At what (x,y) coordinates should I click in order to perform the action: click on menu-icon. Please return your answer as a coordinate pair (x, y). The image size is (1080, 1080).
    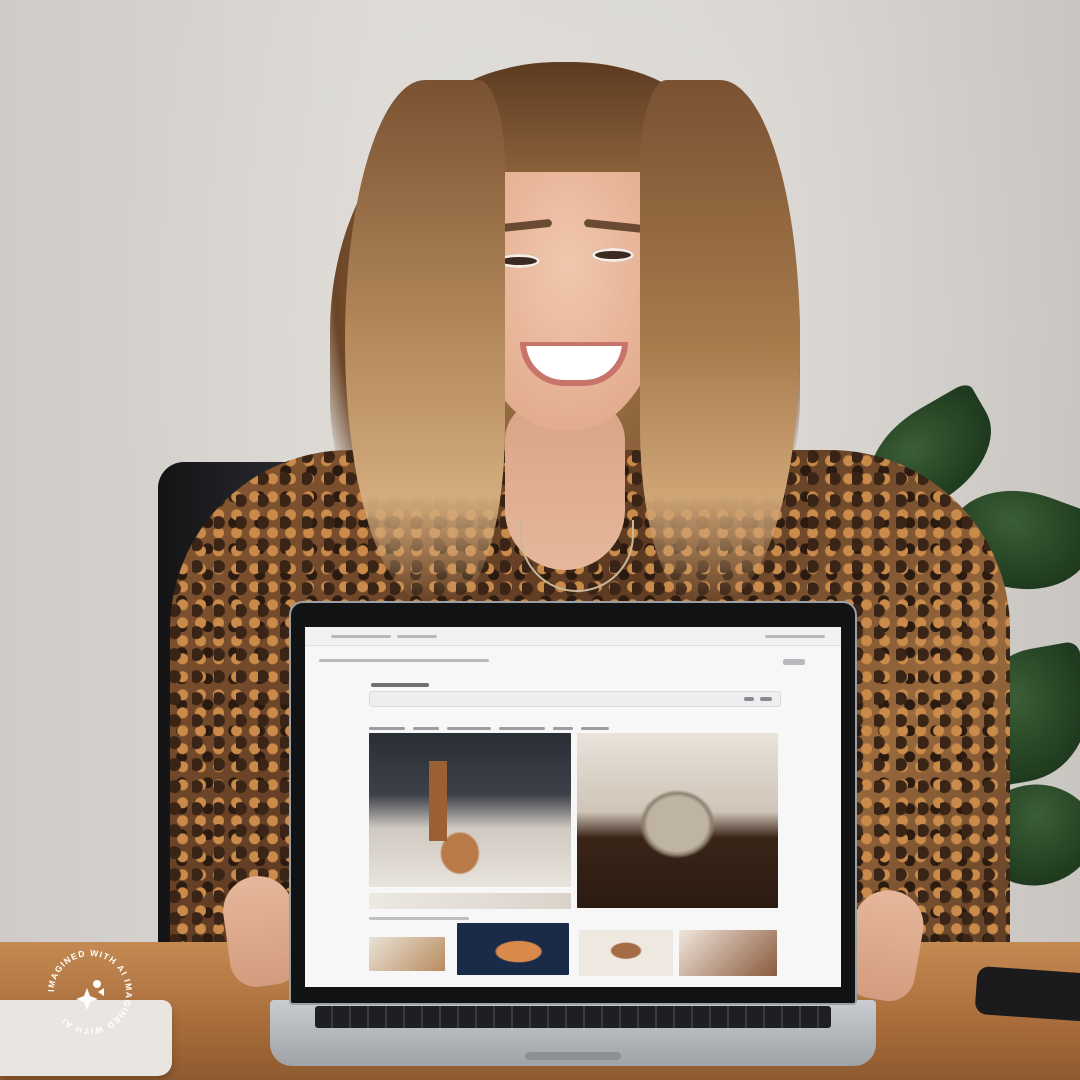
    Looking at the image, I should click on (794, 662).